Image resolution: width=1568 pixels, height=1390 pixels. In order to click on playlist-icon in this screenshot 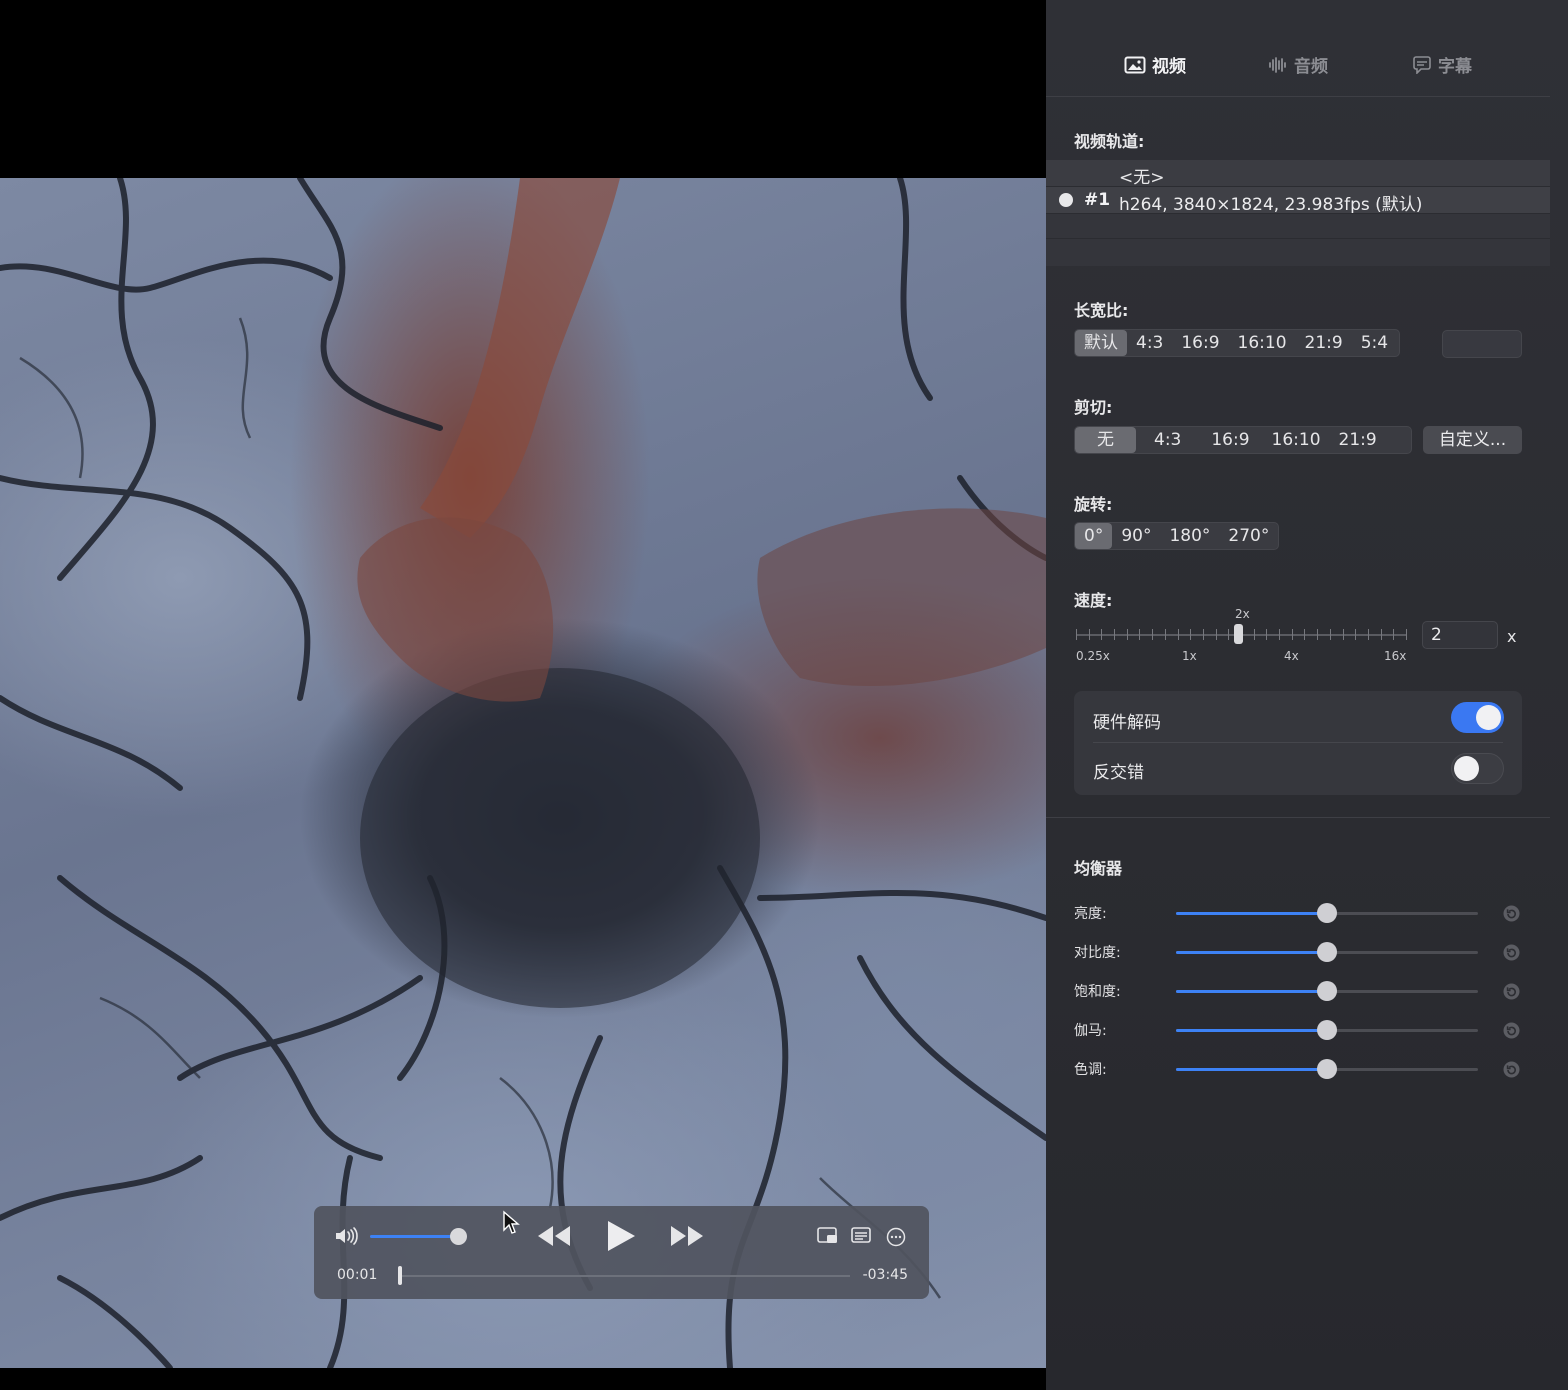, I will do `click(862, 1236)`.